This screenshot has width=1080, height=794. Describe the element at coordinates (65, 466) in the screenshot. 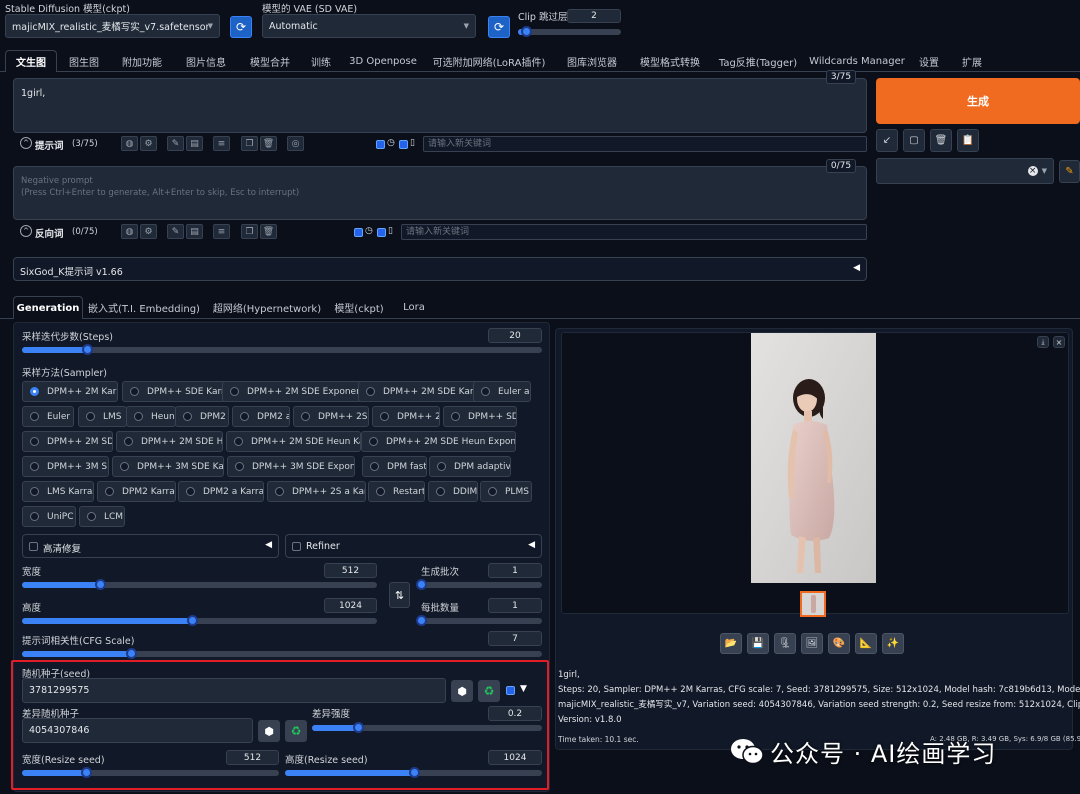

I see `sampler-option: DPM++ 3M SDE` at that location.